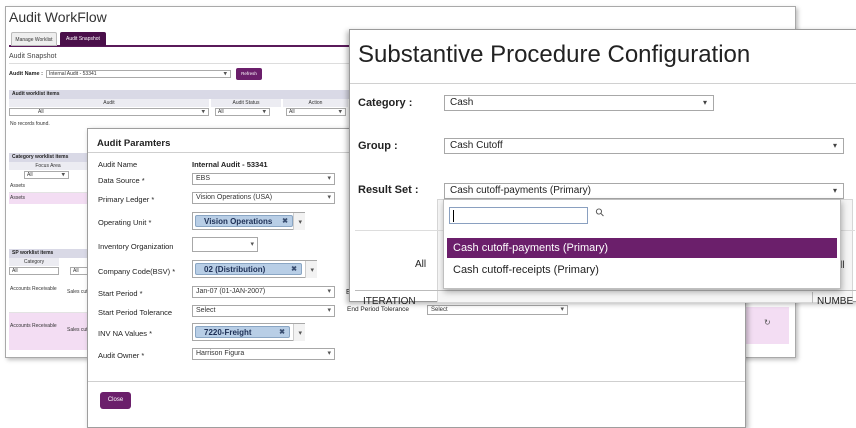 This screenshot has width=856, height=428. What do you see at coordinates (34, 271) in the screenshot?
I see `sp-category-filter: All` at bounding box center [34, 271].